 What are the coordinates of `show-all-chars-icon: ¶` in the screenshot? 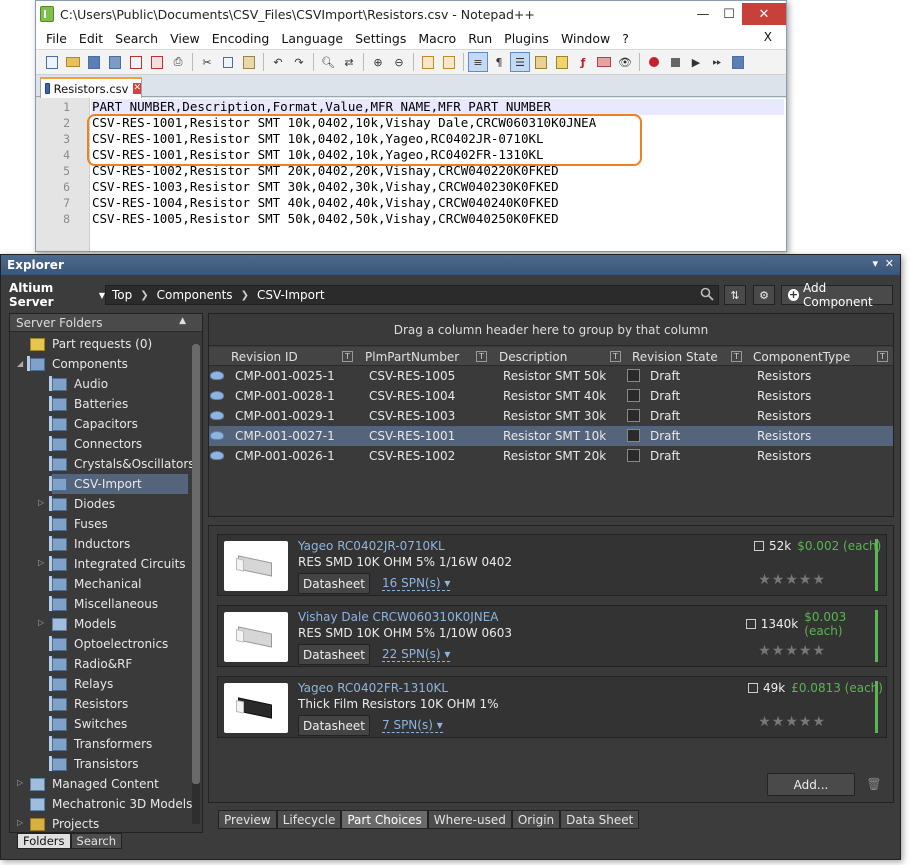 It's located at (499, 62).